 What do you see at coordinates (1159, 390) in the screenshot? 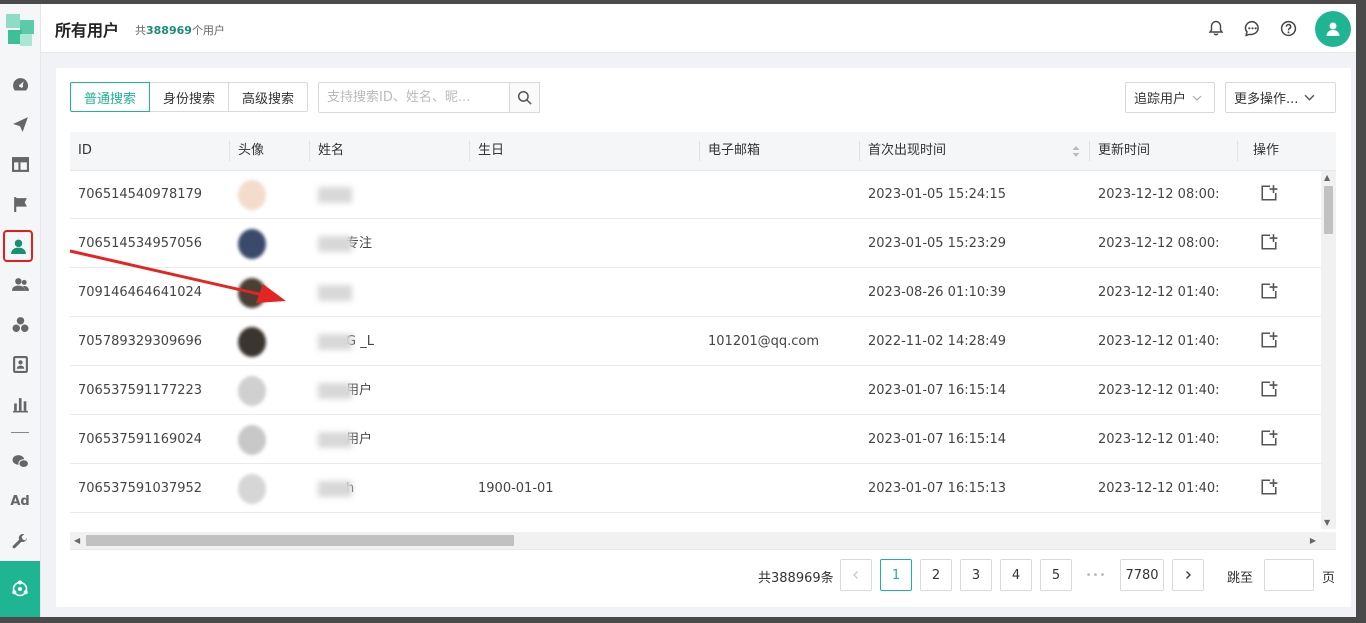
I see `cell-updated: 2023-12-12 01:40:05` at bounding box center [1159, 390].